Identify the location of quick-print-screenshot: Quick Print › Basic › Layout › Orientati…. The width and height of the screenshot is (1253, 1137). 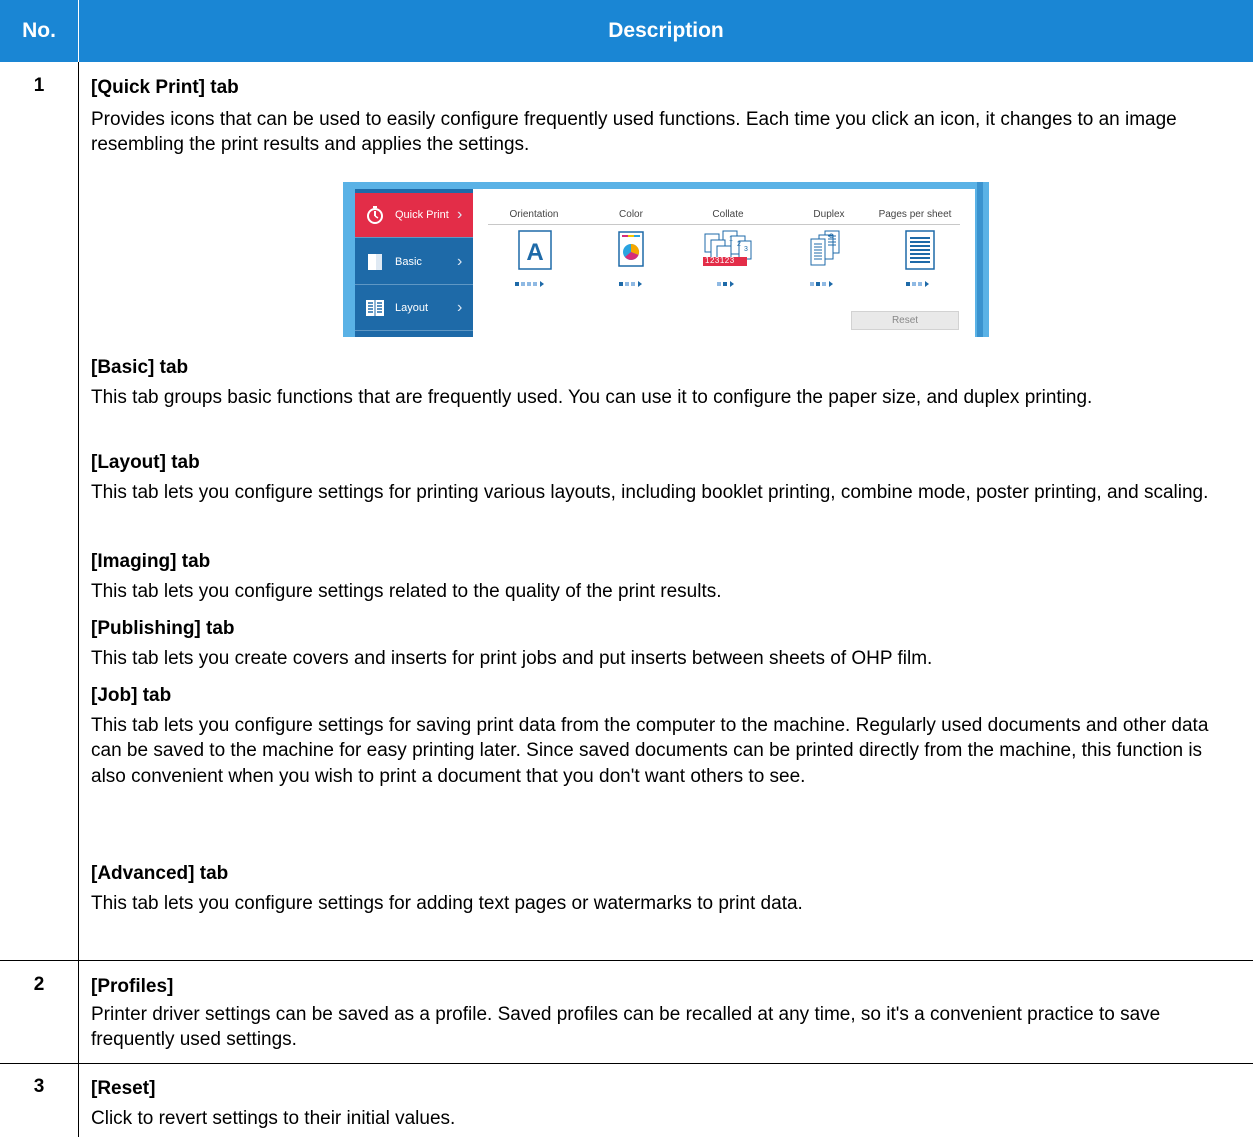
(666, 259).